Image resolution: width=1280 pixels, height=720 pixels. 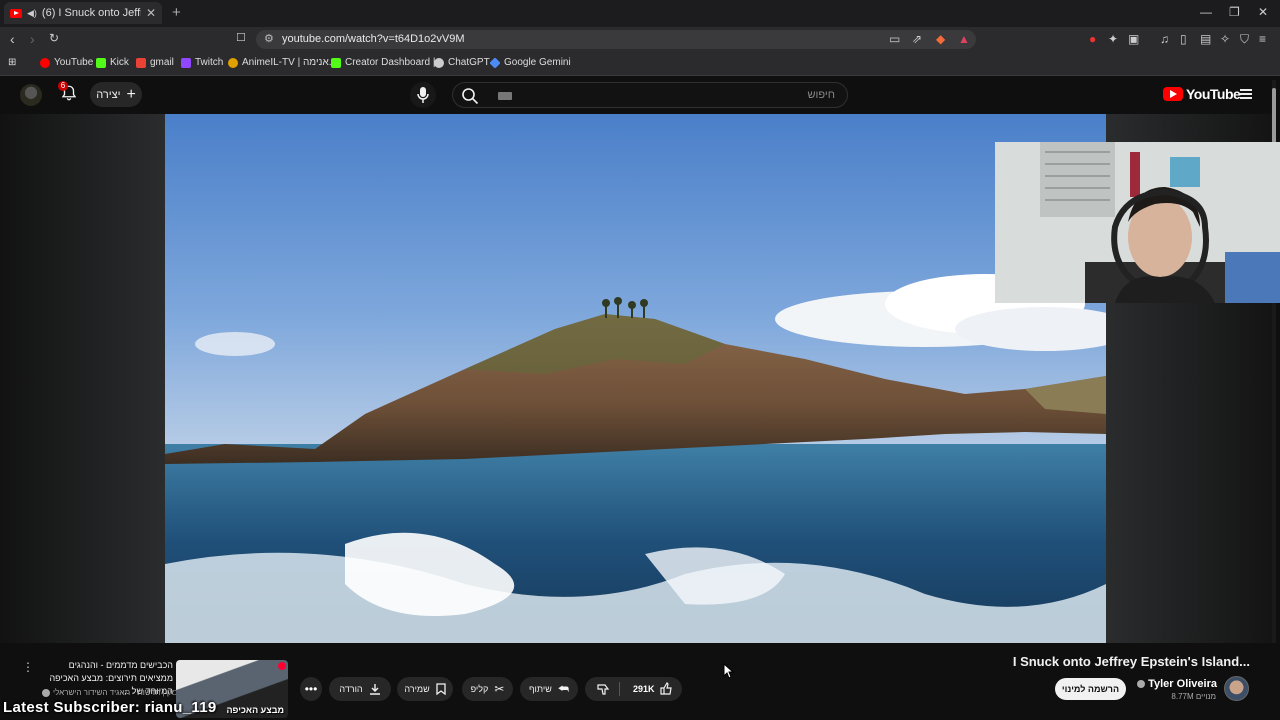 What do you see at coordinates (821, 95) in the screenshot?
I see `search-placeholder: חיפוש` at bounding box center [821, 95].